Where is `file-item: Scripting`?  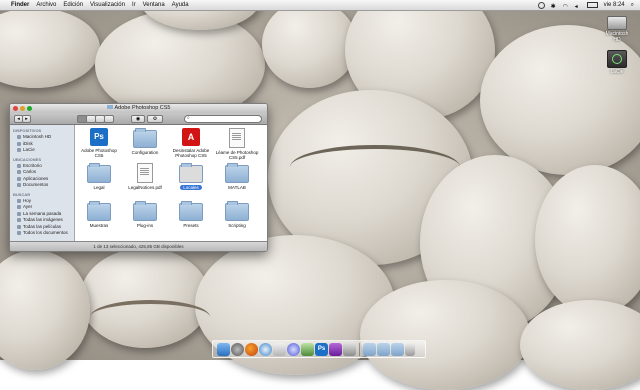 file-item: Scripting is located at coordinates (237, 214).